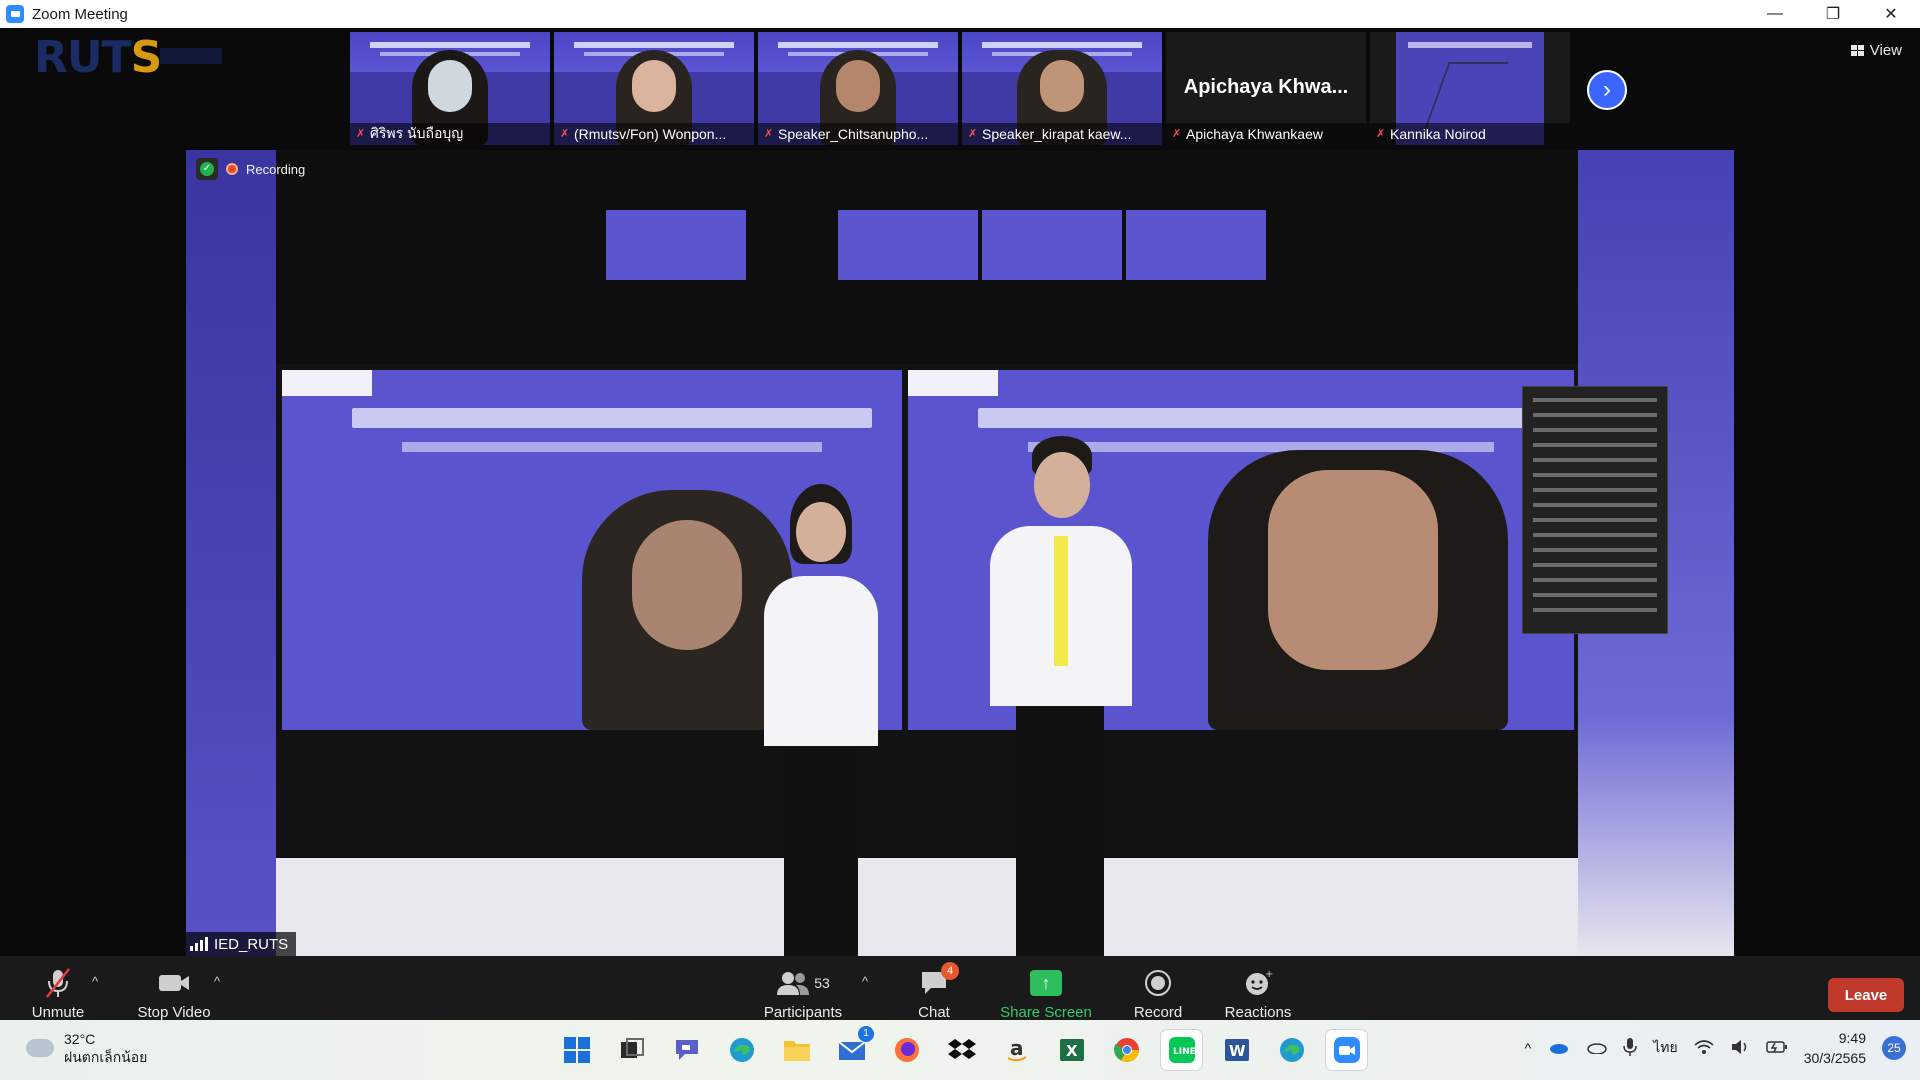 The height and width of the screenshot is (1080, 1920). Describe the element at coordinates (1607, 90) in the screenshot. I see `next-page-arrow-icon: ›` at that location.